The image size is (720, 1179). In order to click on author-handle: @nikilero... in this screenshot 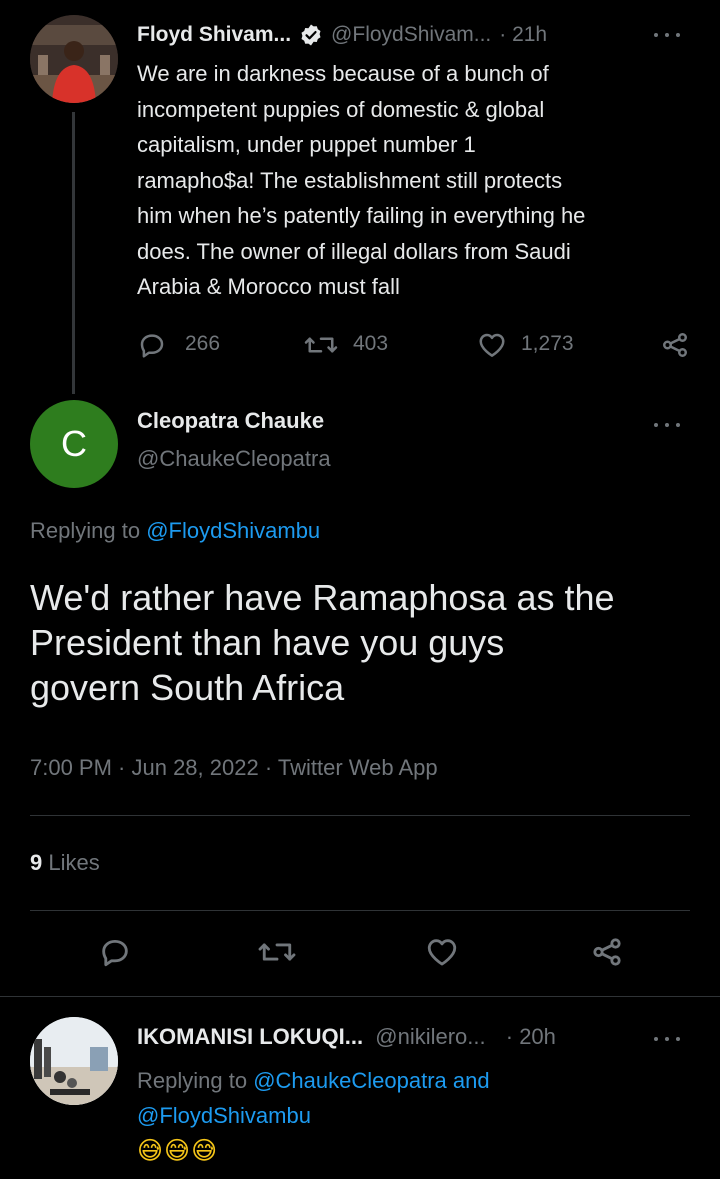, I will do `click(430, 1036)`.